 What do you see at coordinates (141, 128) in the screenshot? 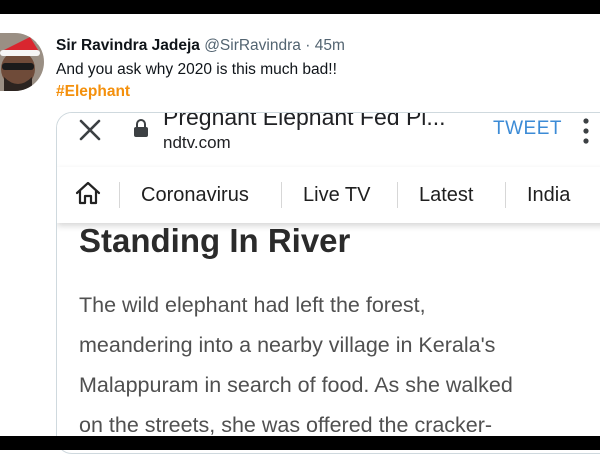
I see `lock-icon` at bounding box center [141, 128].